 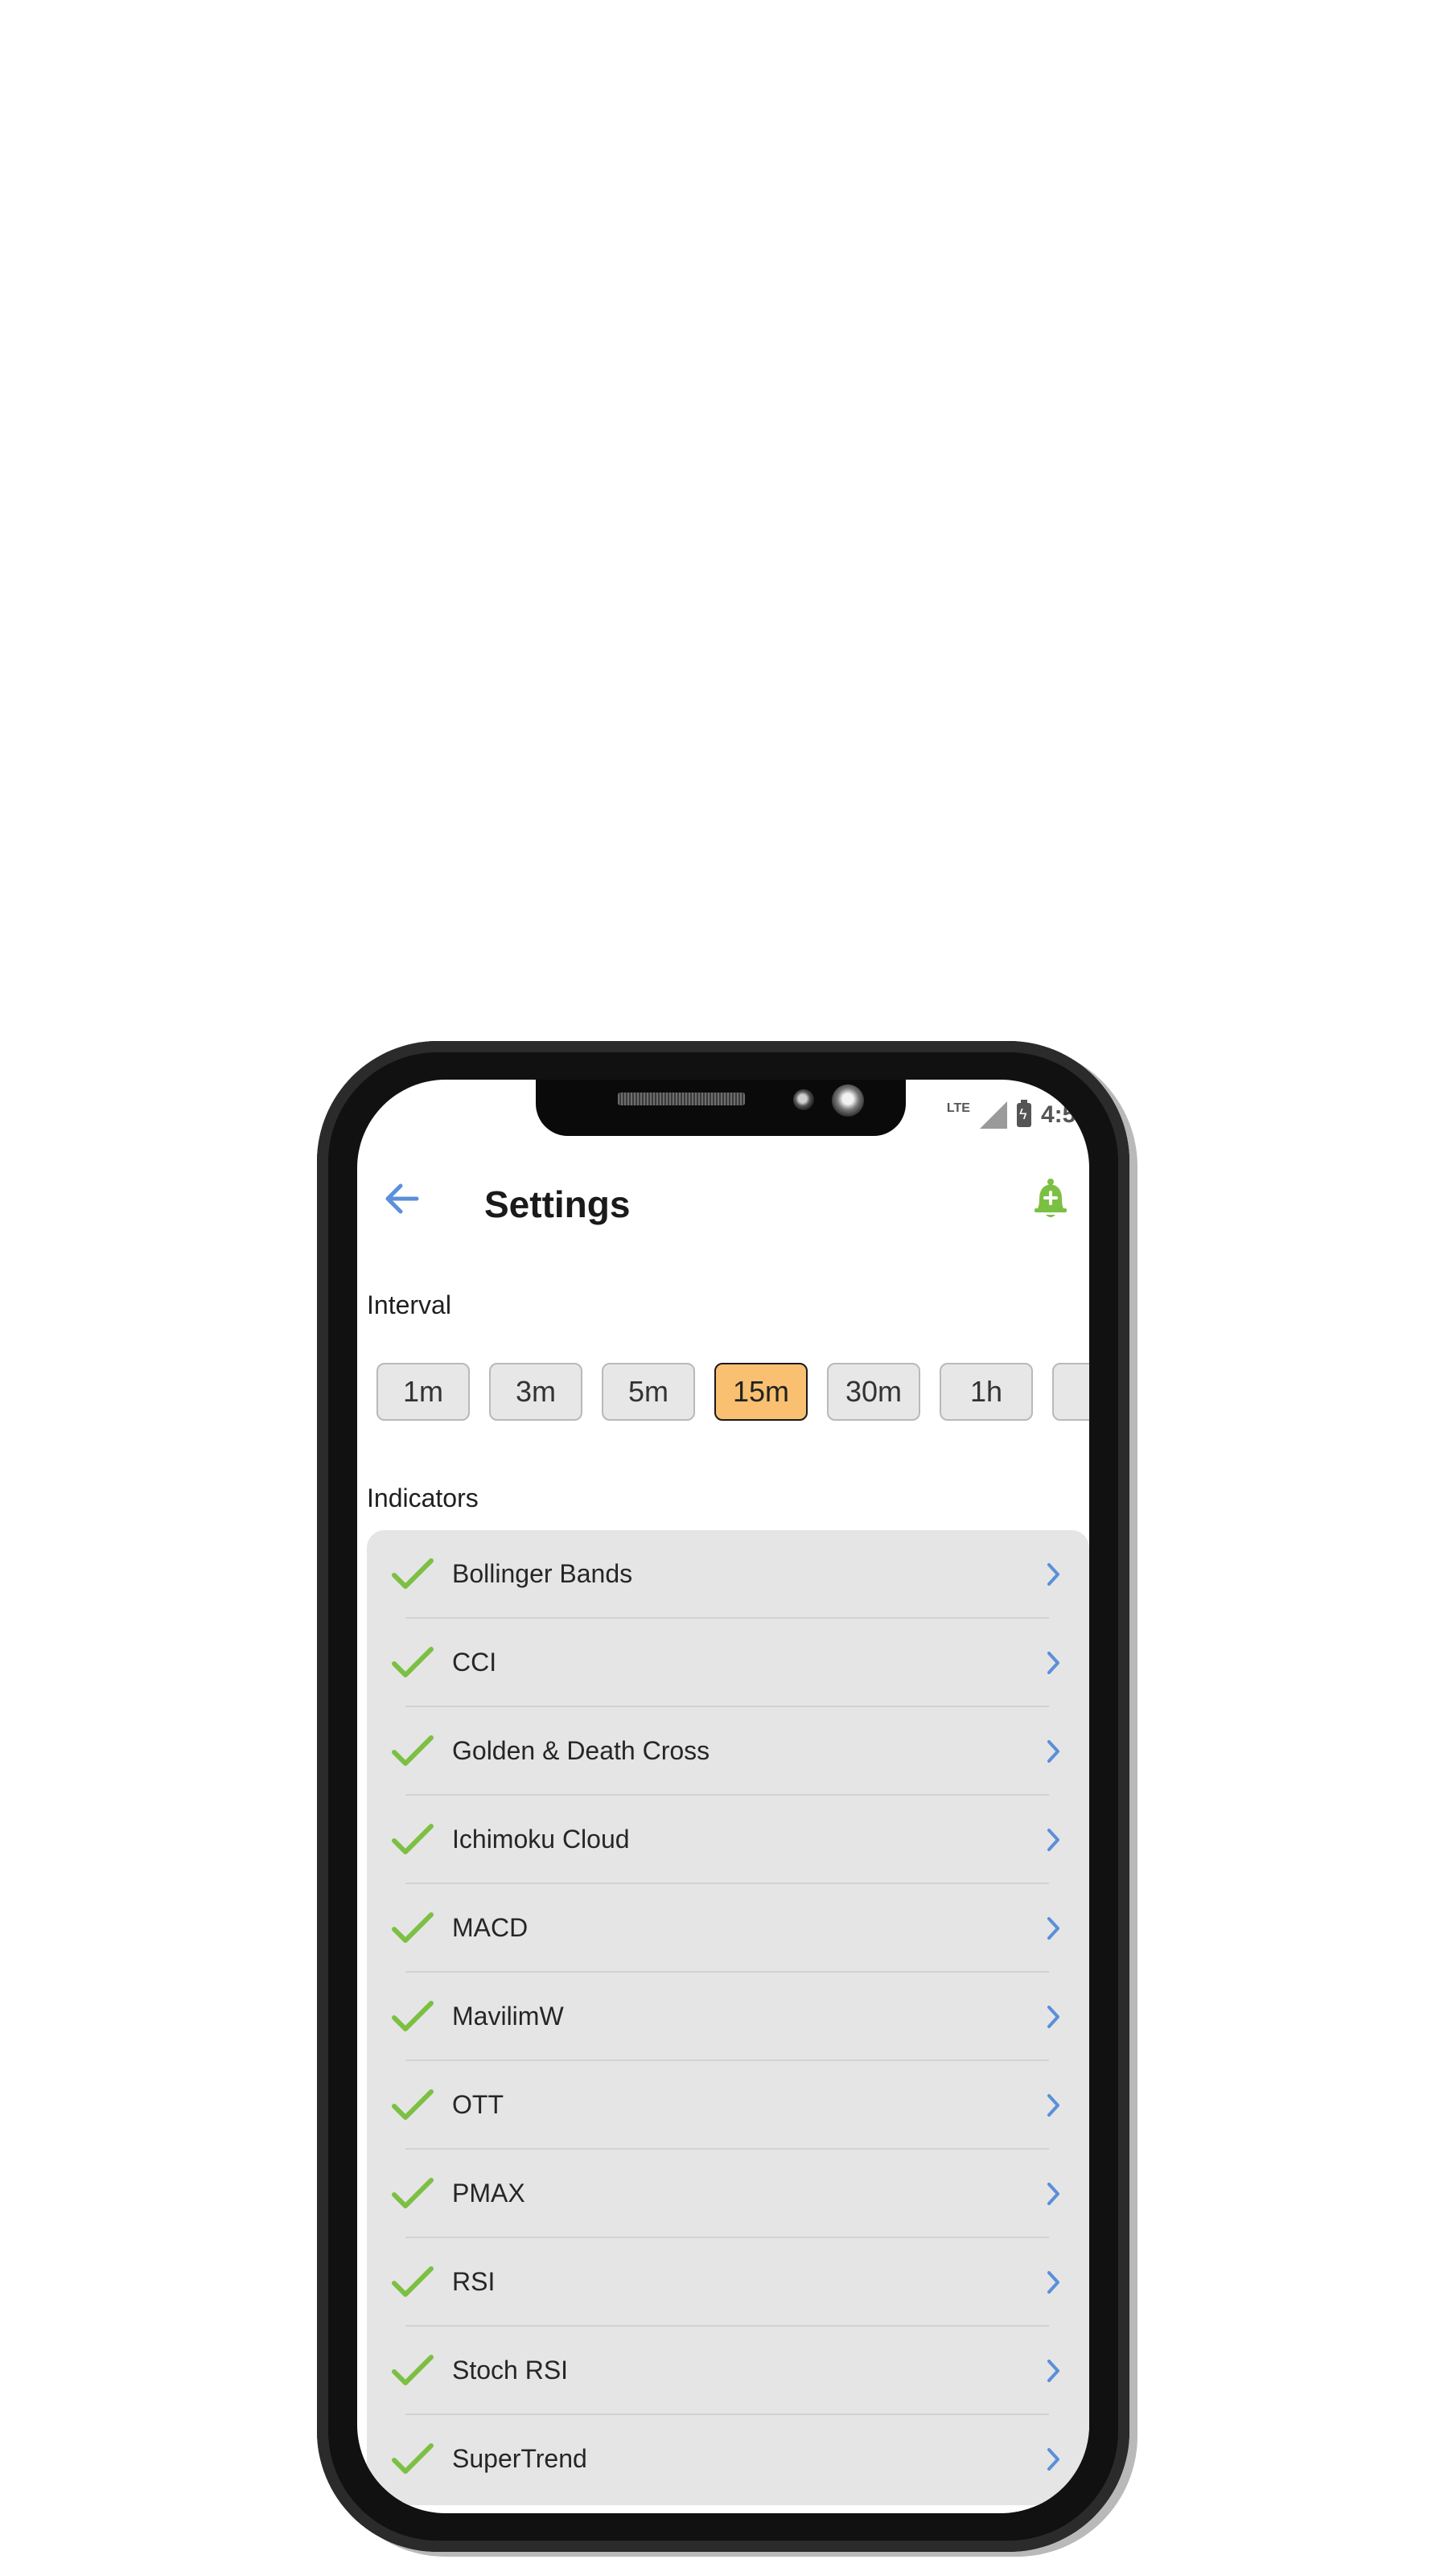 I want to click on indicator-row: CCI, so click(x=728, y=1663).